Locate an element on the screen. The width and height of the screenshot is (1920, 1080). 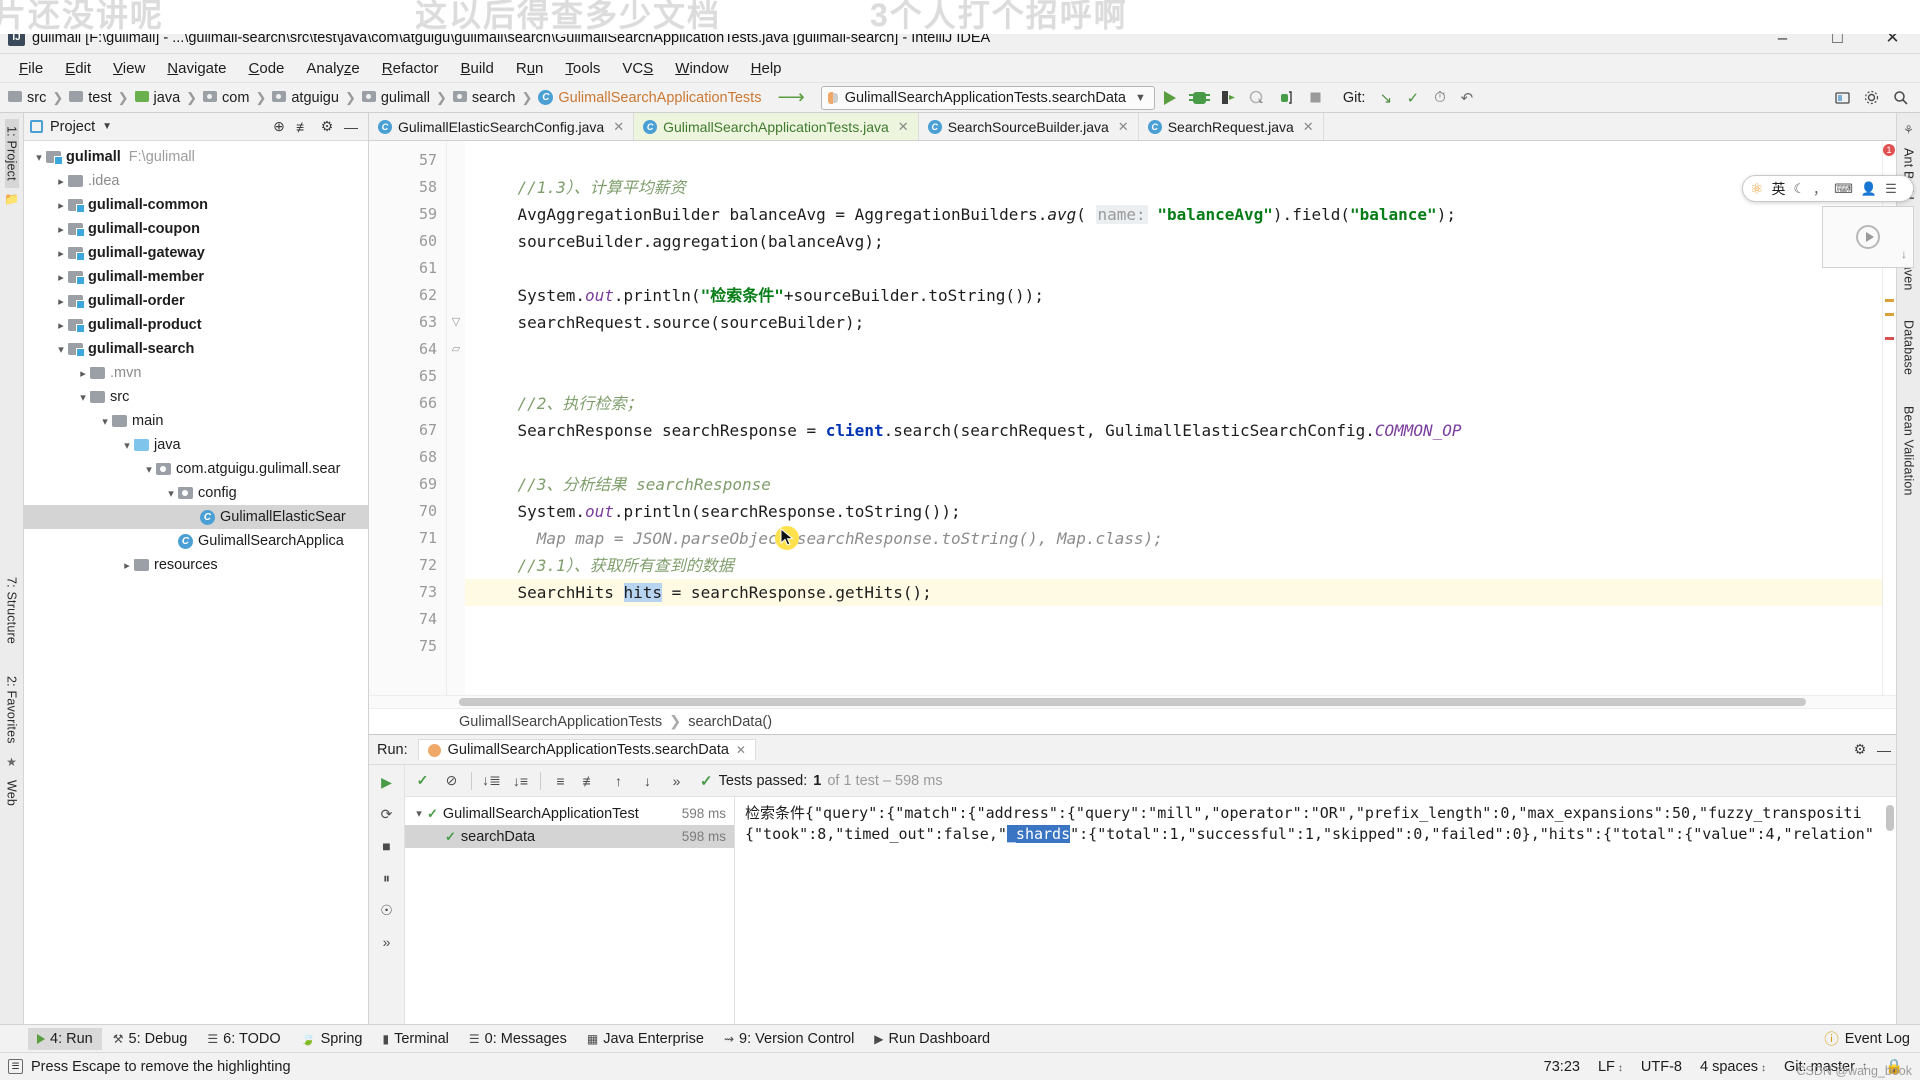
toolwindow-terminal: ▮ Terminal is located at coordinates (415, 1039).